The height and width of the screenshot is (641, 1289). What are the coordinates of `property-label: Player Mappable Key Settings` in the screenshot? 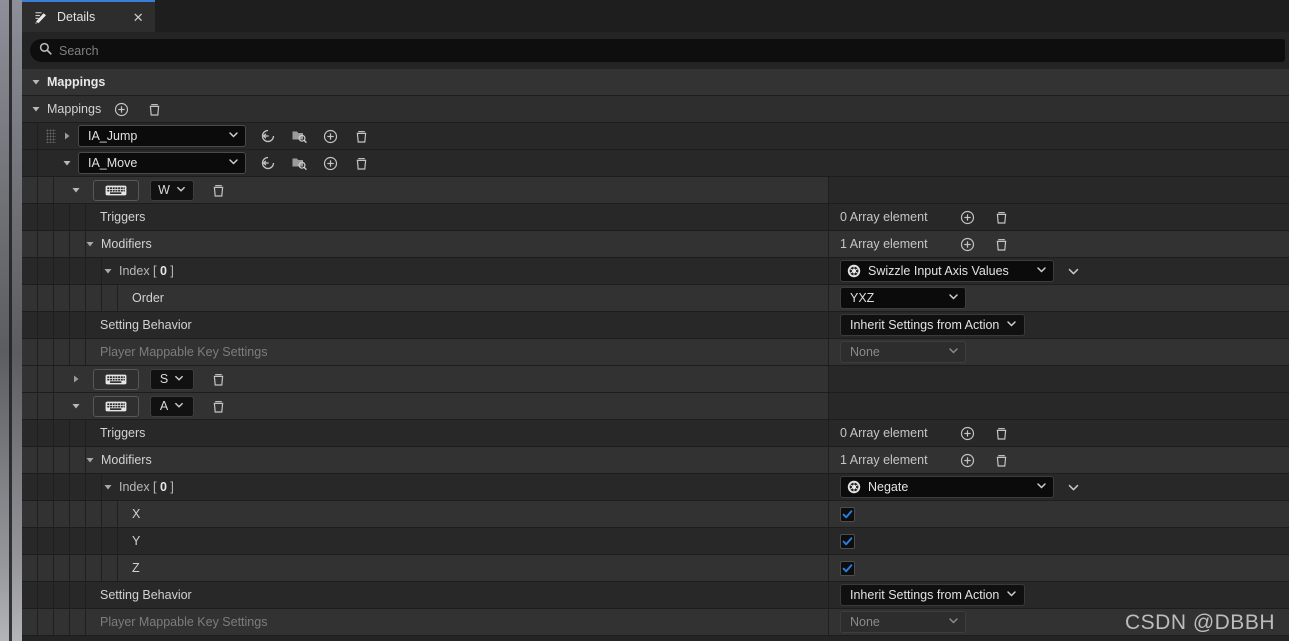 It's located at (184, 622).